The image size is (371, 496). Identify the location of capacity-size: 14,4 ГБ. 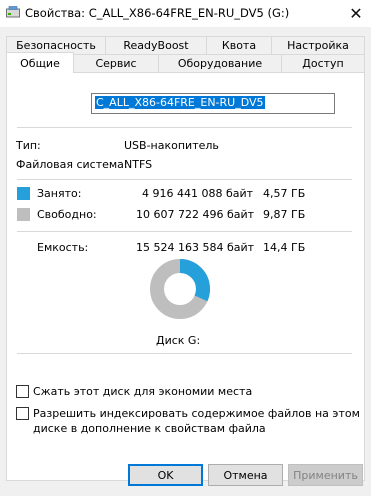
(284, 247).